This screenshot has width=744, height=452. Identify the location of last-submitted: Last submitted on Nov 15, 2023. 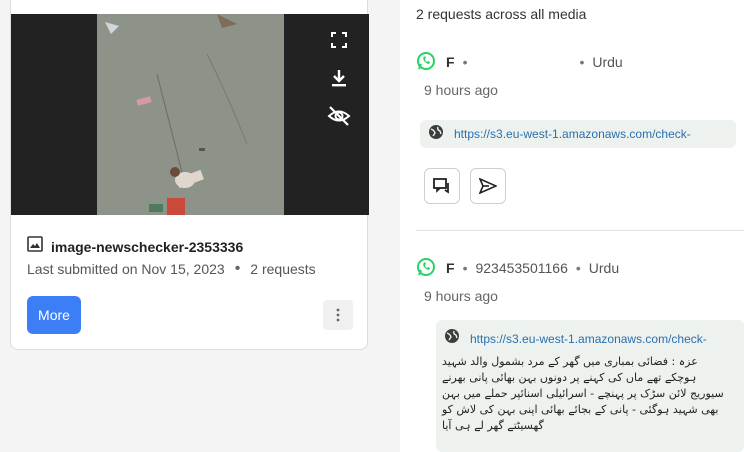
(126, 269).